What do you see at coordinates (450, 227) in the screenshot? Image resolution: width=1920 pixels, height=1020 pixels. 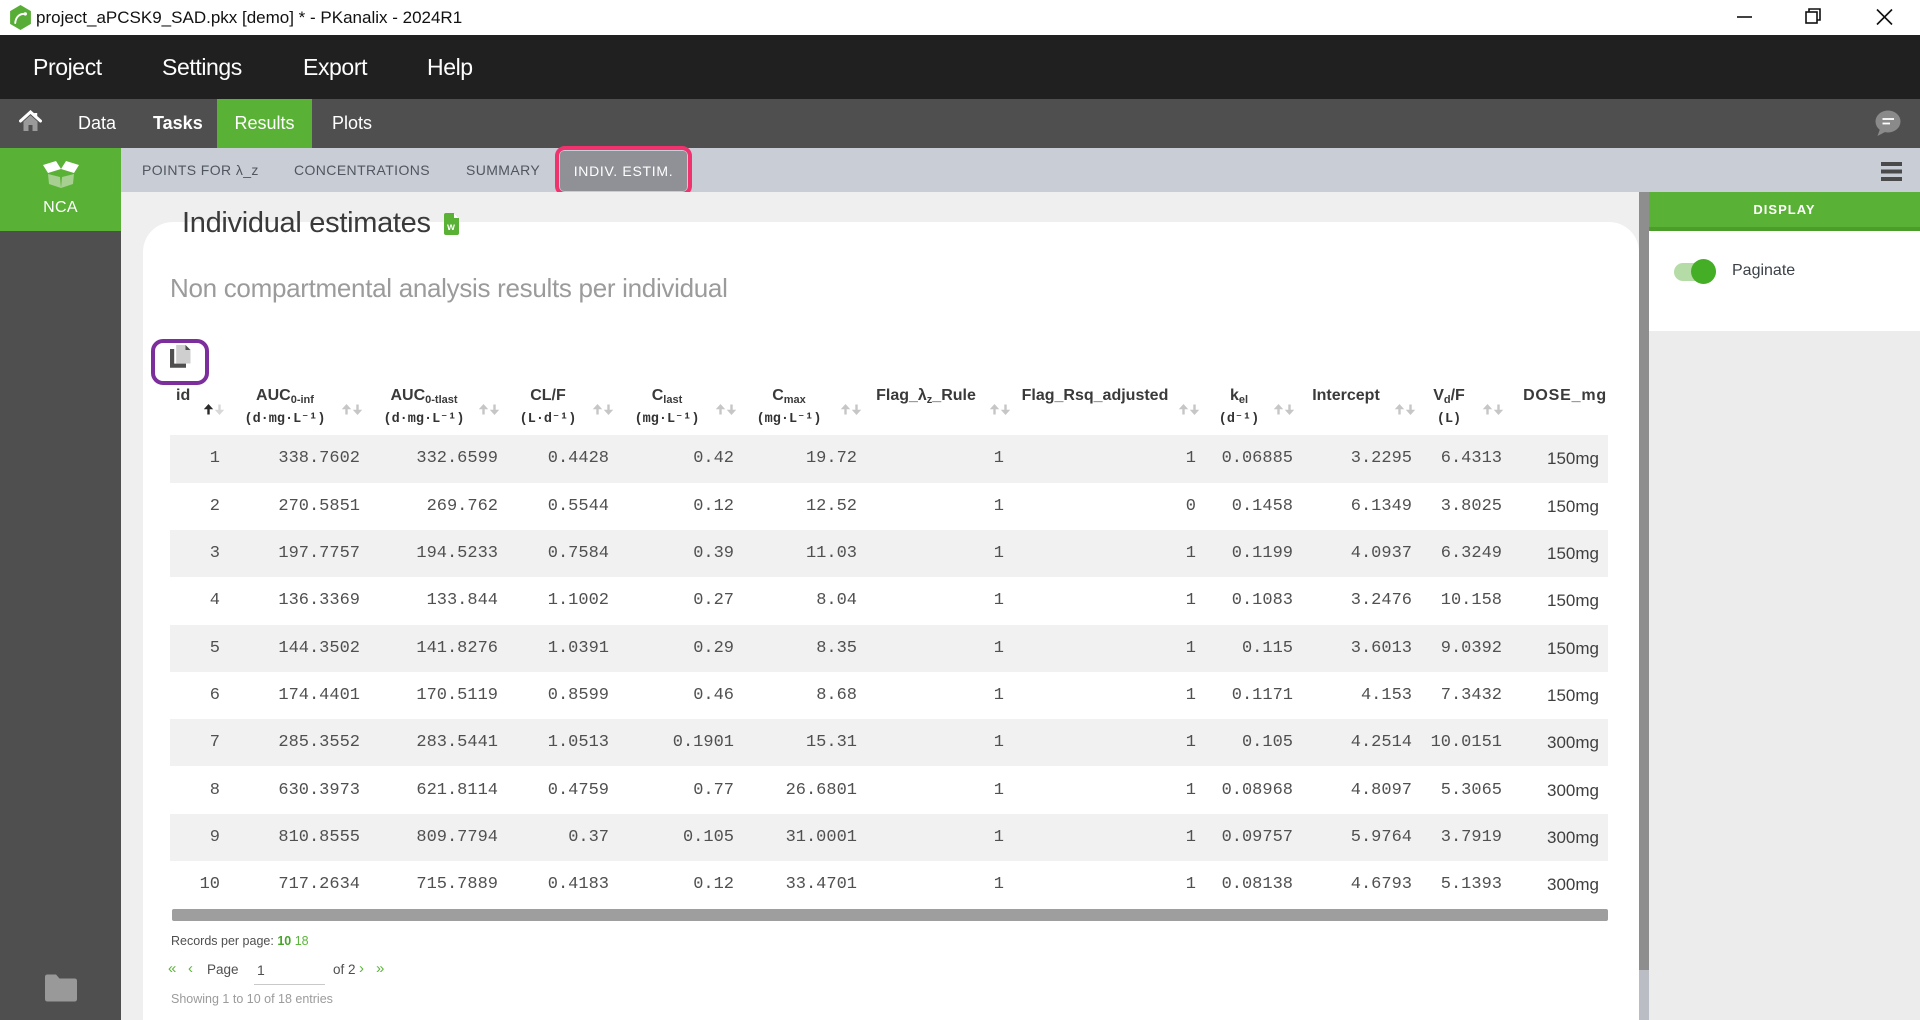 I see `svg-text: w` at bounding box center [450, 227].